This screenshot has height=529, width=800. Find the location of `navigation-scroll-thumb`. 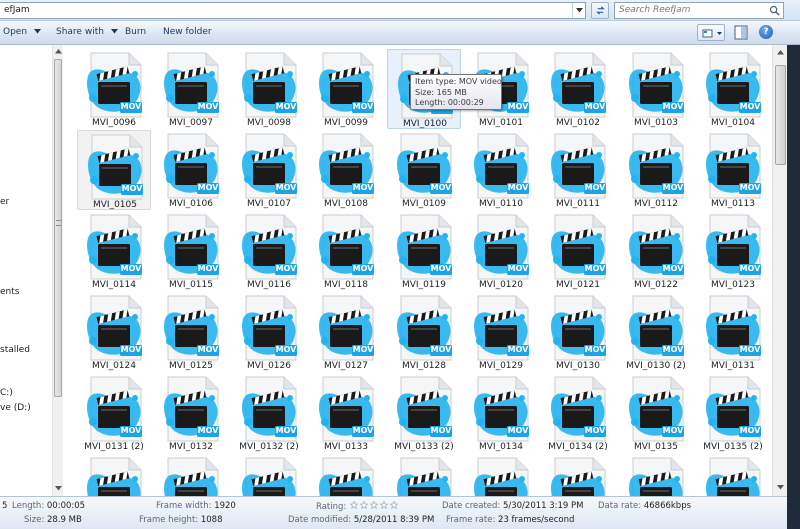

navigation-scroll-thumb is located at coordinates (58, 228).